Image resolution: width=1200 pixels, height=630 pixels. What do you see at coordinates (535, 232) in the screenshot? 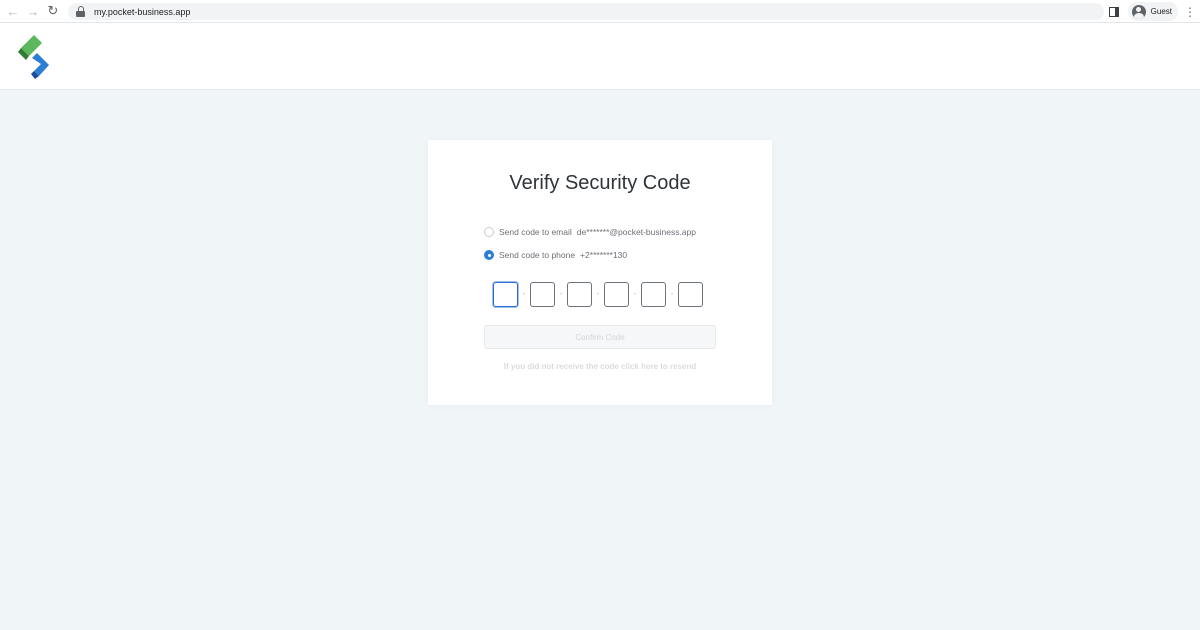
I see `email-option-label: Send code to email` at bounding box center [535, 232].